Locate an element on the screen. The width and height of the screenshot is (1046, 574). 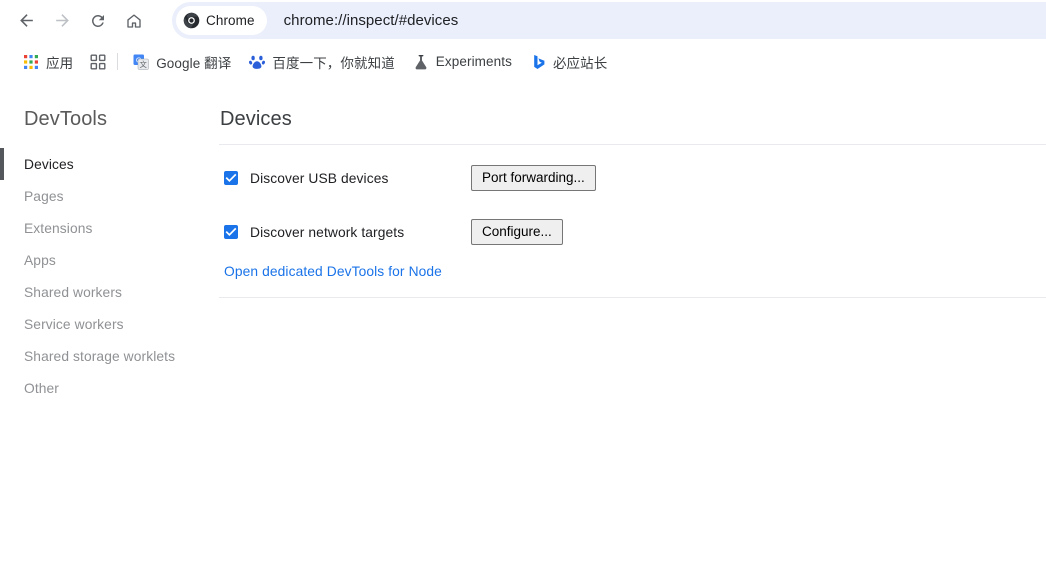
sidebar-item-apps: Apps is located at coordinates (107, 260).